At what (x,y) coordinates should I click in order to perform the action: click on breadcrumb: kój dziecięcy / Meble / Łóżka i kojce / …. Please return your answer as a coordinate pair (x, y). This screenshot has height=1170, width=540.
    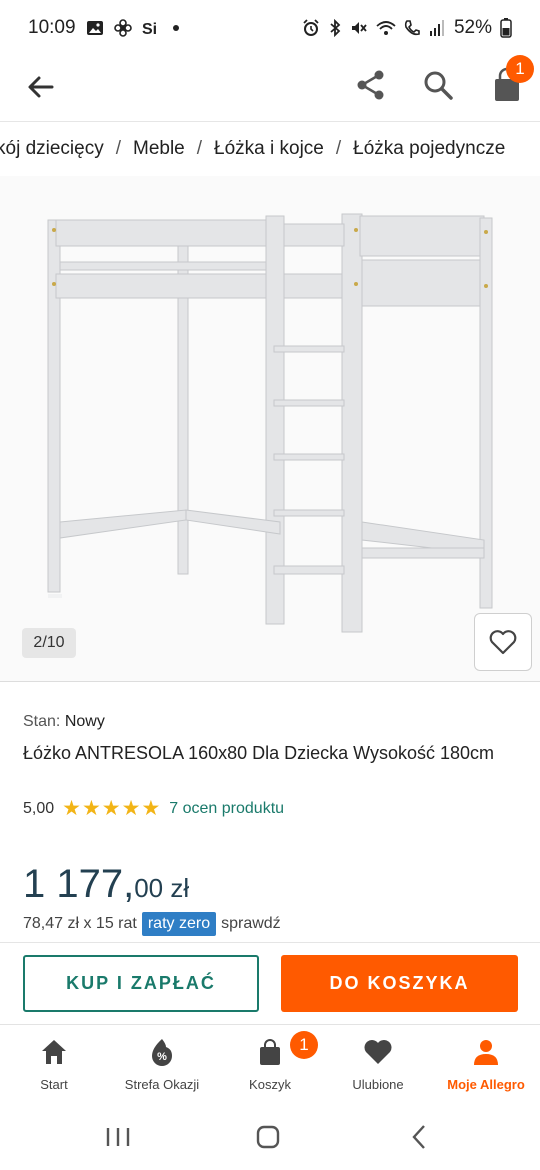
    Looking at the image, I should click on (252, 149).